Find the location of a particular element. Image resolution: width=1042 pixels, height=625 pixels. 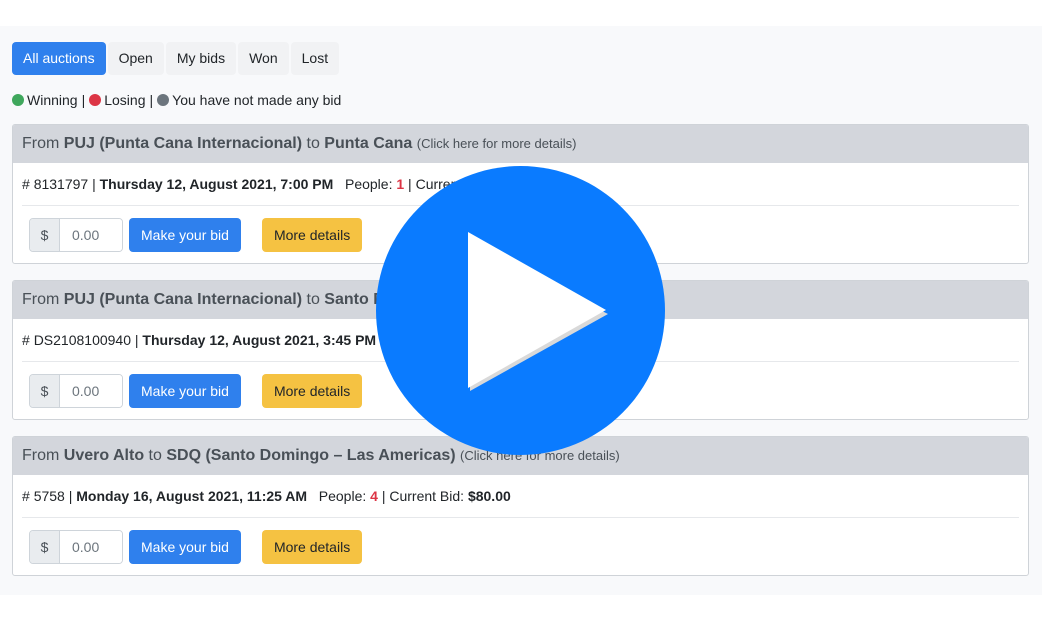

auction-filter-tabs: All auctions Open My bids Won Lost is located at coordinates (176, 58).